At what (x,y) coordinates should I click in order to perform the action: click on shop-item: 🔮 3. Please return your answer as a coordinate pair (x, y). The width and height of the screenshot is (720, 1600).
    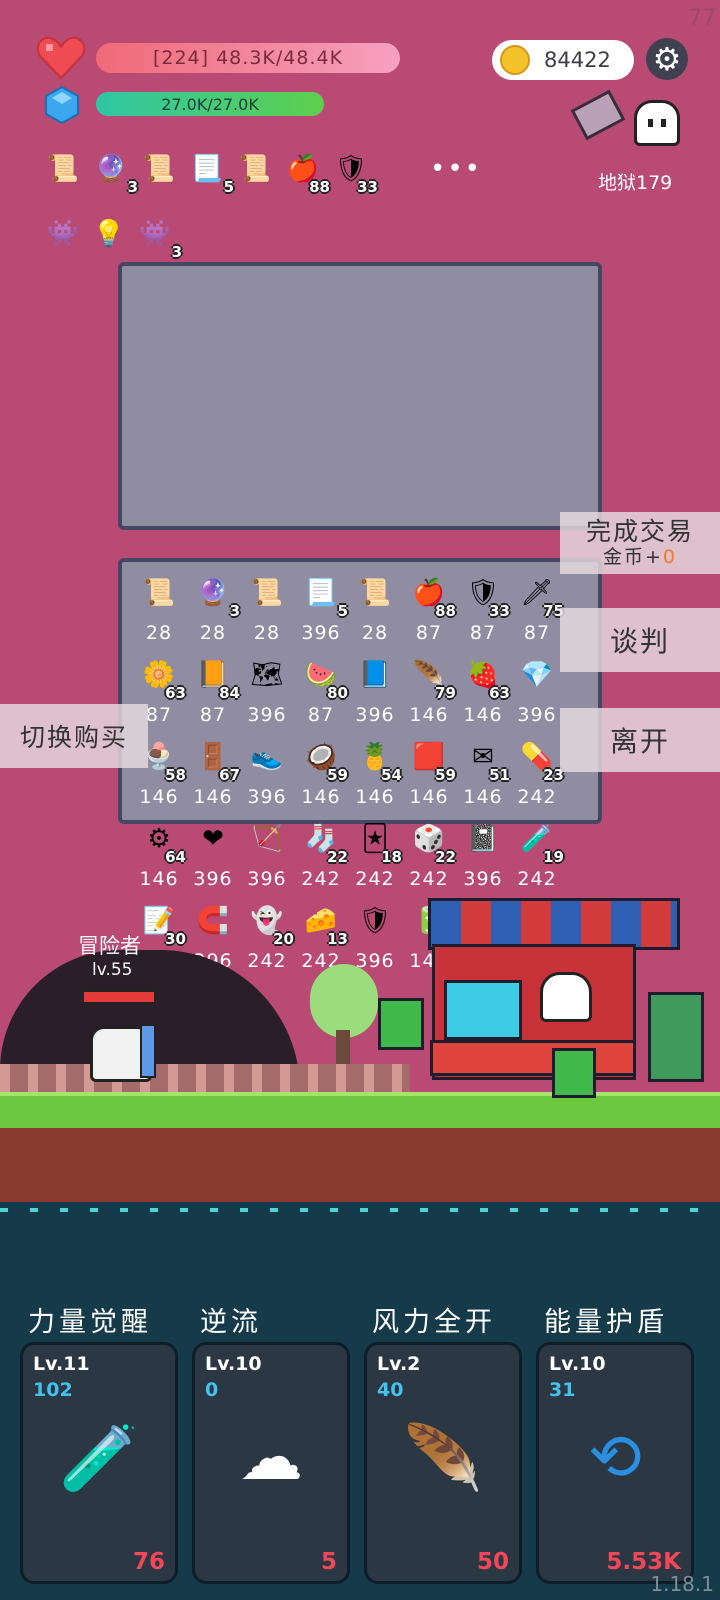
    Looking at the image, I should click on (217, 597).